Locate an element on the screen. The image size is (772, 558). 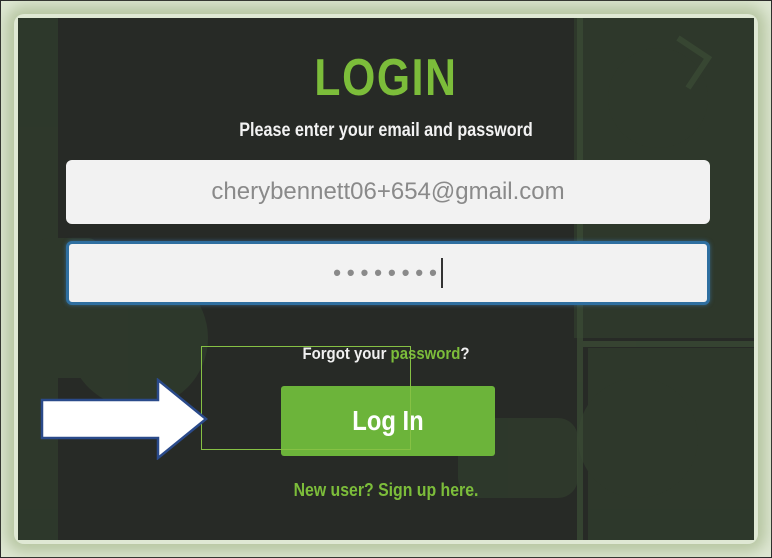
text-cursor is located at coordinates (441, 273).